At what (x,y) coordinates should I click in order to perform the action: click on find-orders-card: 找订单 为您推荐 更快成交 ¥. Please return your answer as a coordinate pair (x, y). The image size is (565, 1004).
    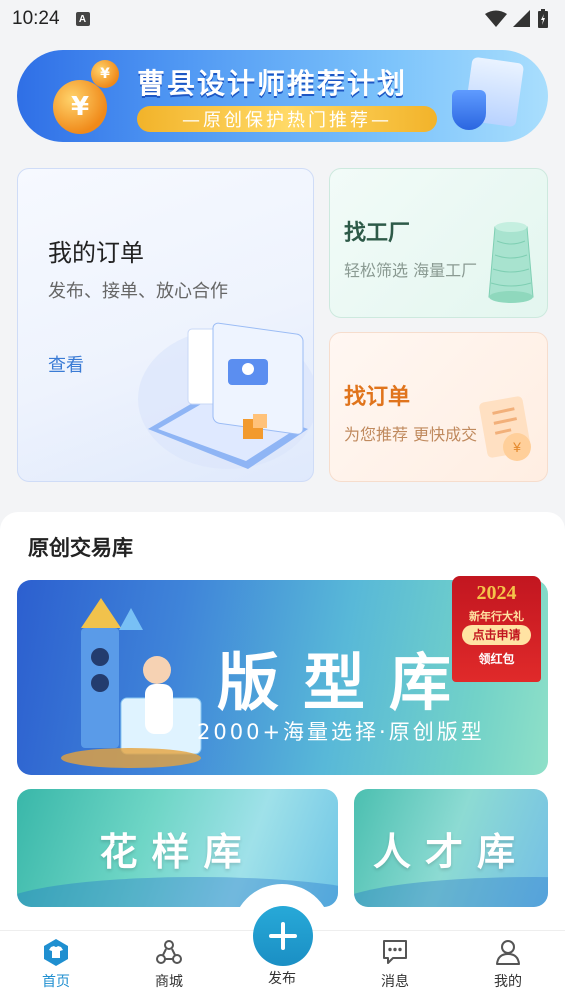
    Looking at the image, I should click on (438, 407).